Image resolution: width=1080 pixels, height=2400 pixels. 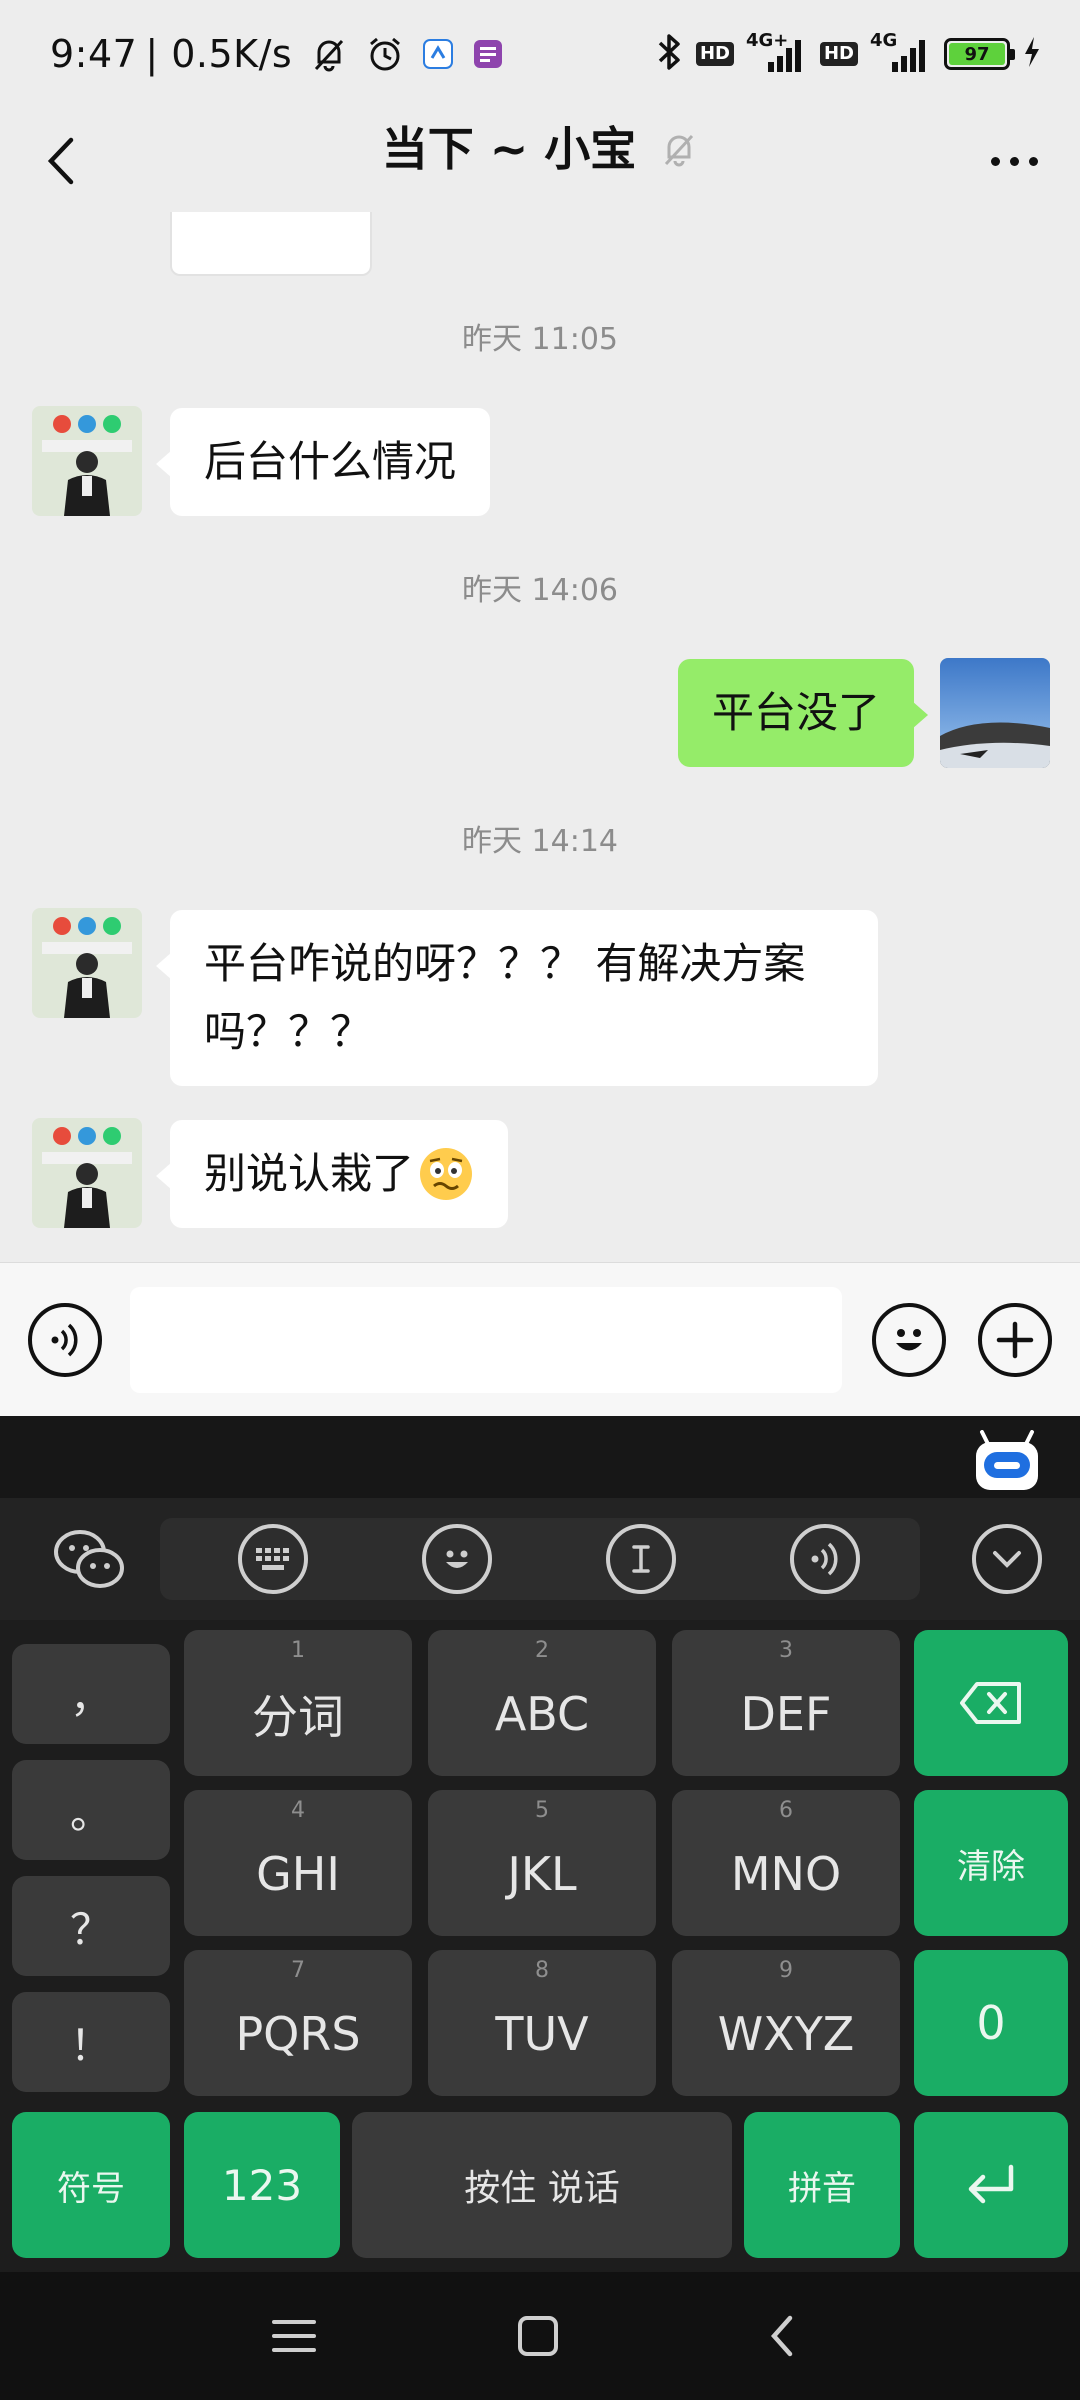 What do you see at coordinates (271, 244) in the screenshot?
I see `previous-message-bubble` at bounding box center [271, 244].